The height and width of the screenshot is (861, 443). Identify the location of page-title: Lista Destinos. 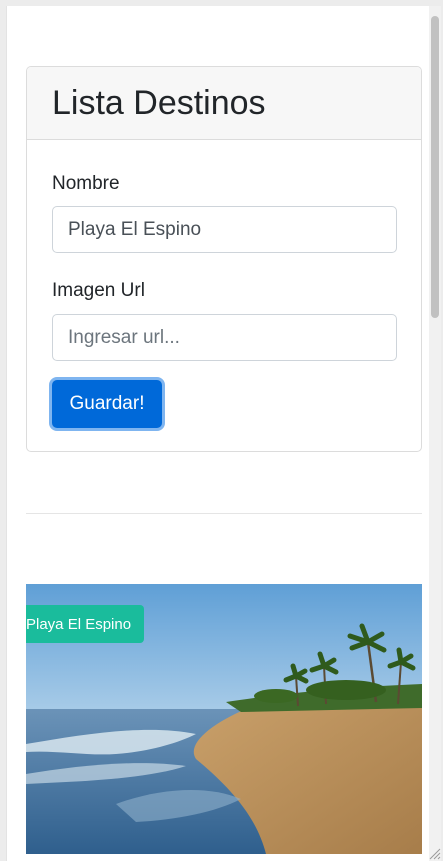
(159, 102).